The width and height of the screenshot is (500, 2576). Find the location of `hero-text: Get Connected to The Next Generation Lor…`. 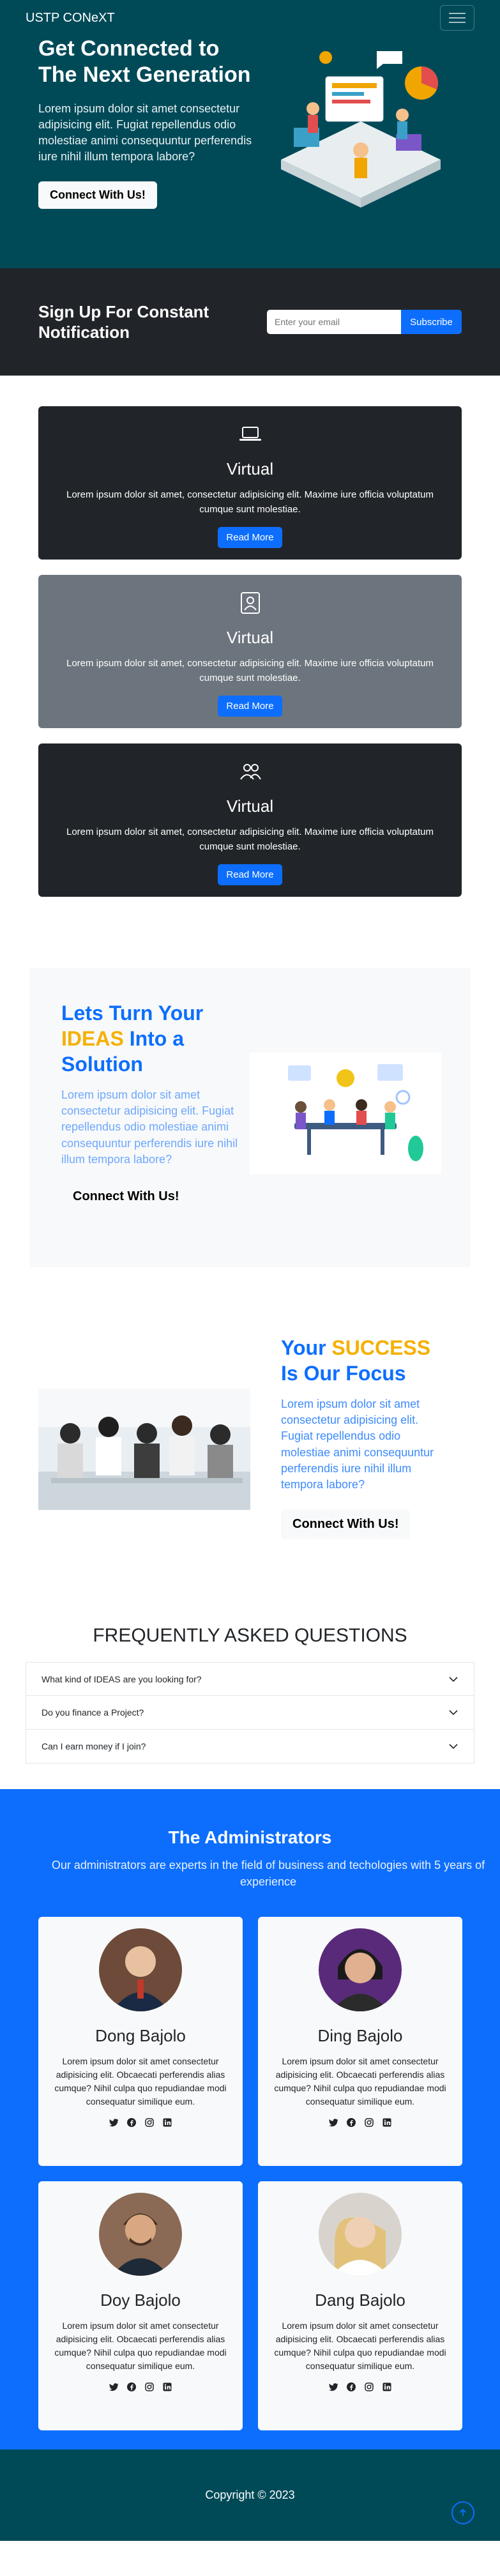

hero-text: Get Connected to The Next Generation Lor… is located at coordinates (146, 123).